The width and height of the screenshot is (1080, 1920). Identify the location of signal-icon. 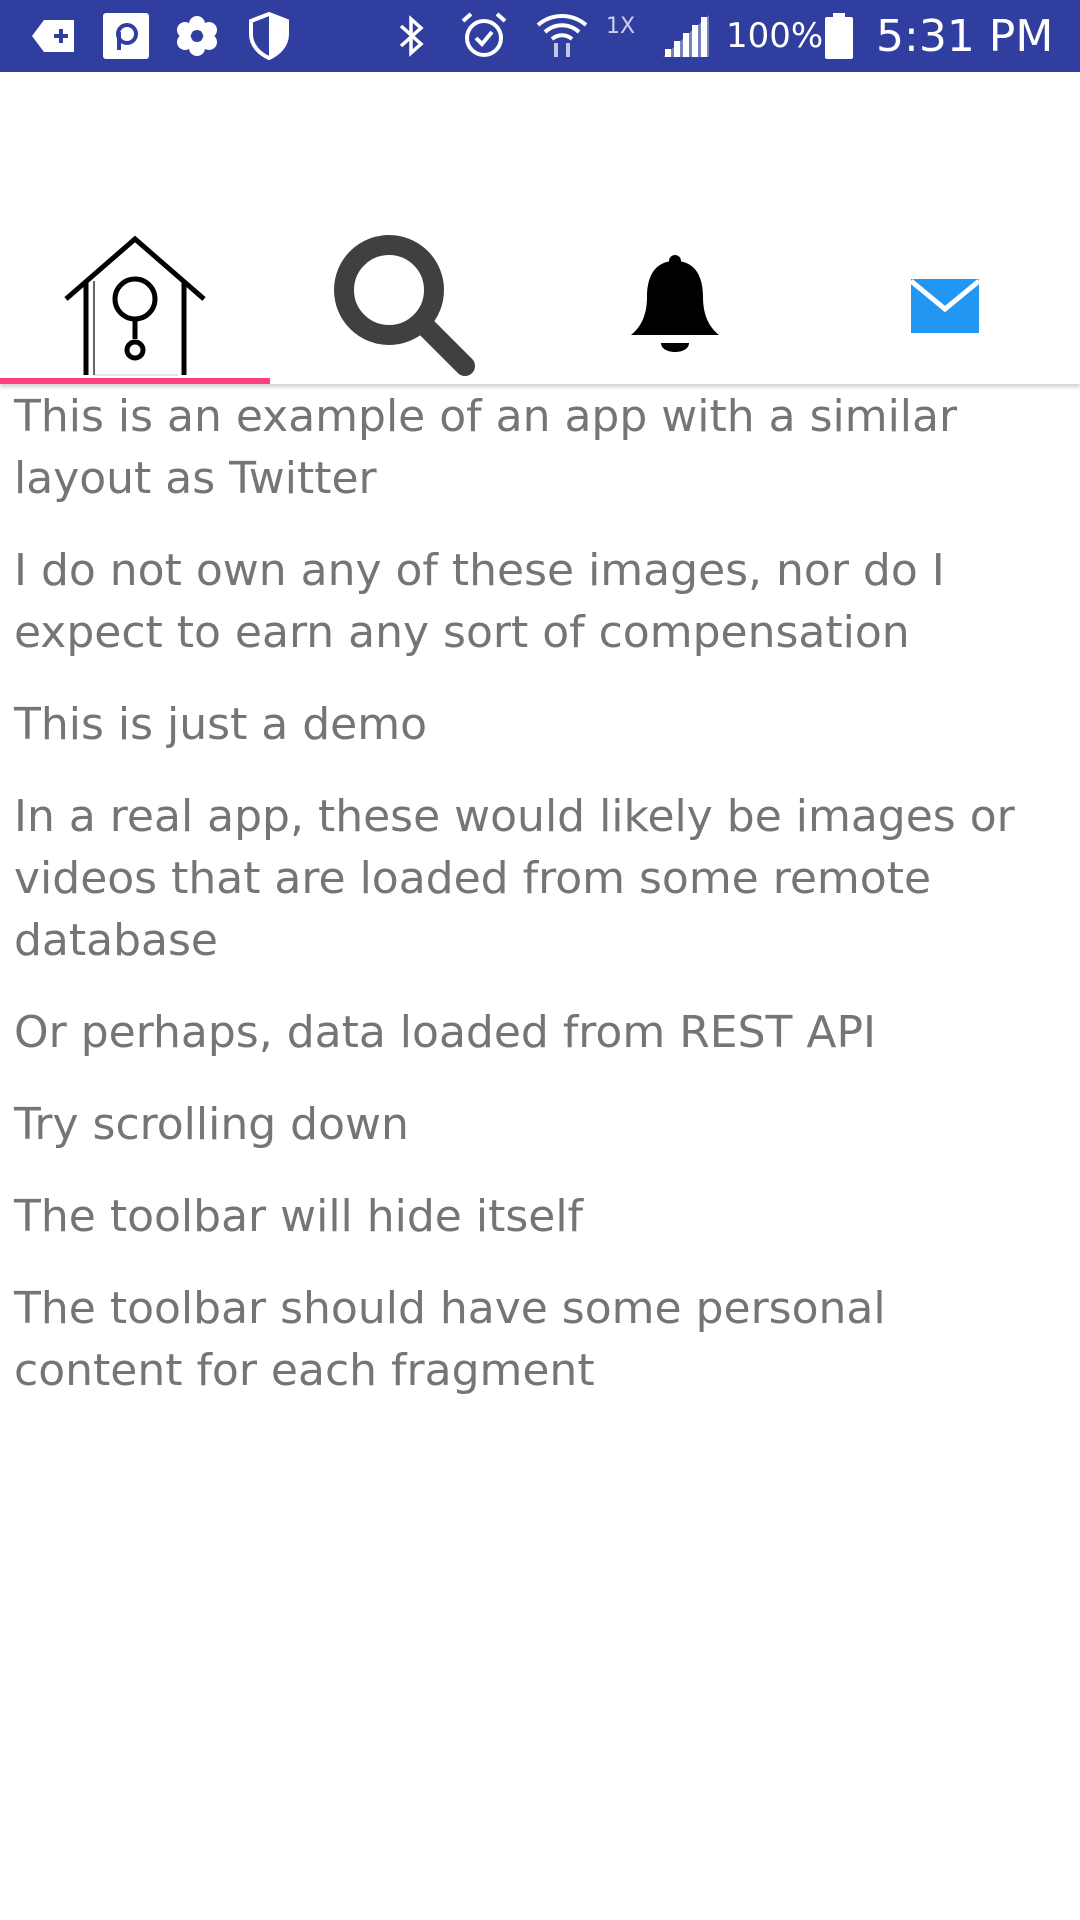
(686, 36).